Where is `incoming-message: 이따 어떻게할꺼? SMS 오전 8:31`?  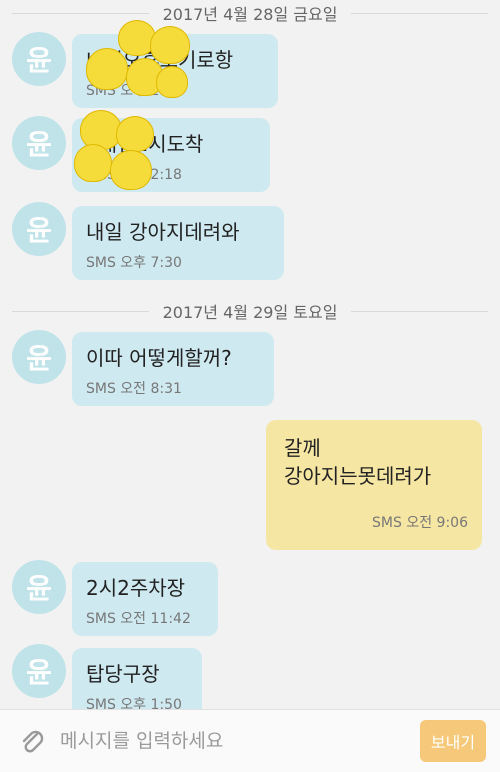
incoming-message: 이따 어떻게할꺼? SMS 오전 8:31 is located at coordinates (173, 369).